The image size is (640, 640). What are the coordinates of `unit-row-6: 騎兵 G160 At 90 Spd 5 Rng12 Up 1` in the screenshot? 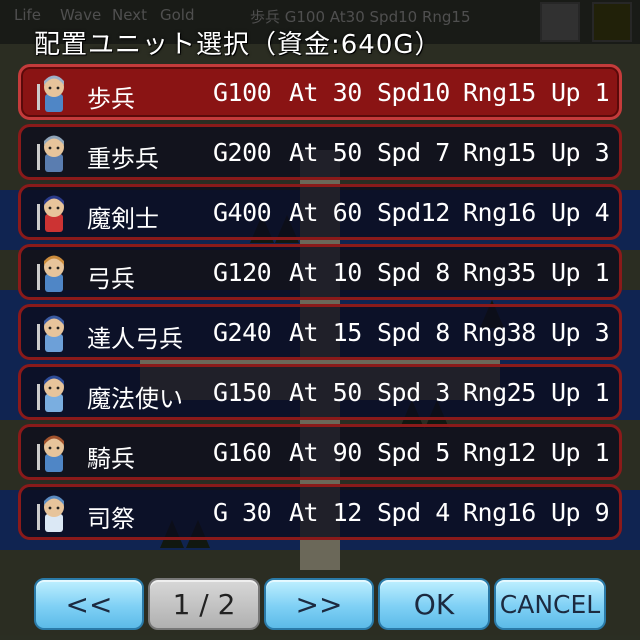 It's located at (320, 452).